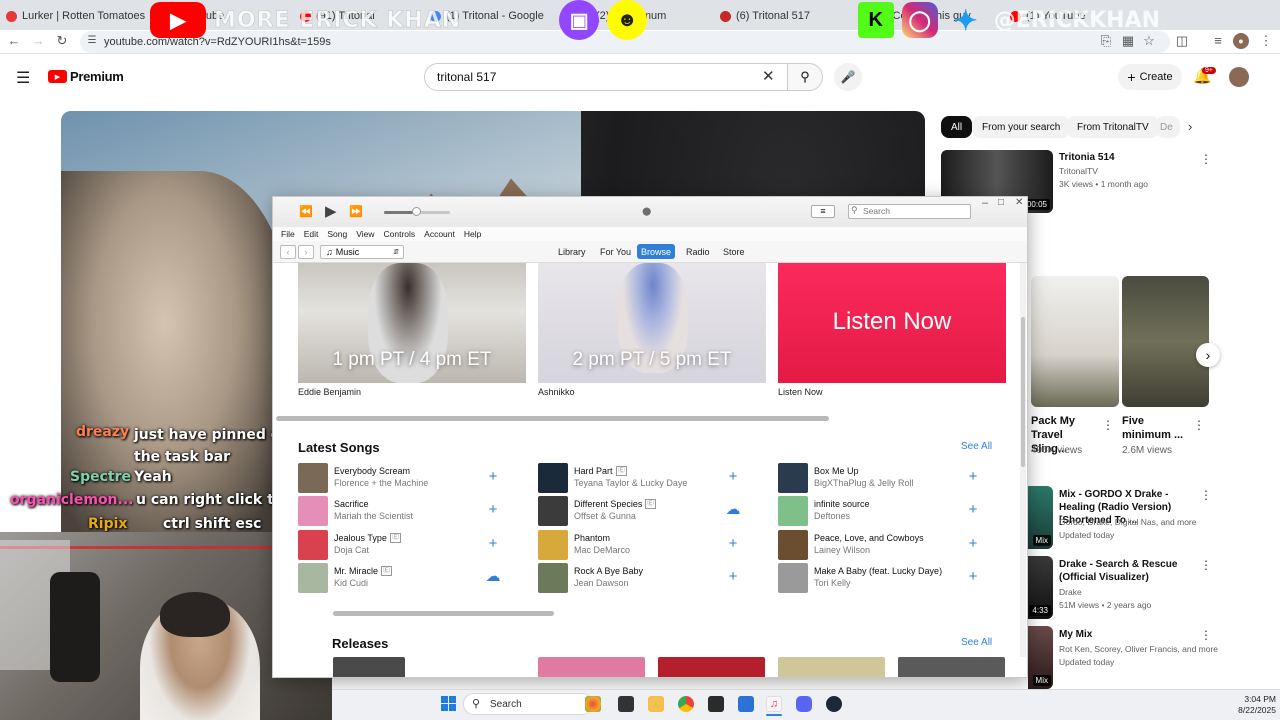 The image size is (1280, 720). Describe the element at coordinates (834, 704) in the screenshot. I see `taskbar-steam-icon` at that location.